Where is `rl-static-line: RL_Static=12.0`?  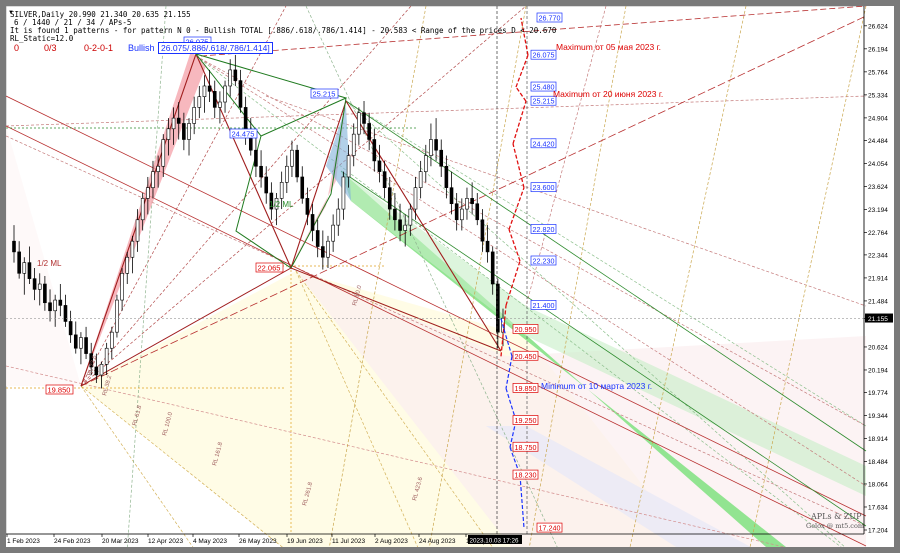
rl-static-line: RL_Static=12.0 is located at coordinates (42, 38).